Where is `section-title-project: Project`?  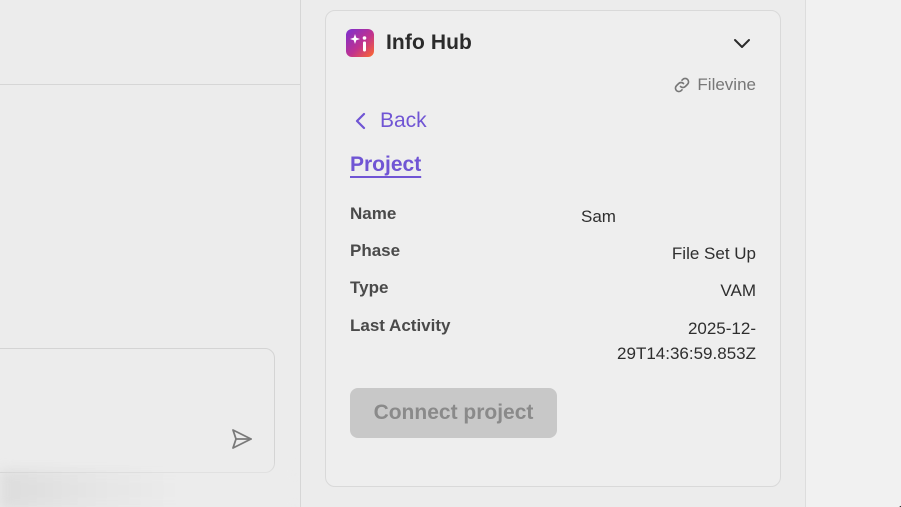 section-title-project: Project is located at coordinates (385, 165).